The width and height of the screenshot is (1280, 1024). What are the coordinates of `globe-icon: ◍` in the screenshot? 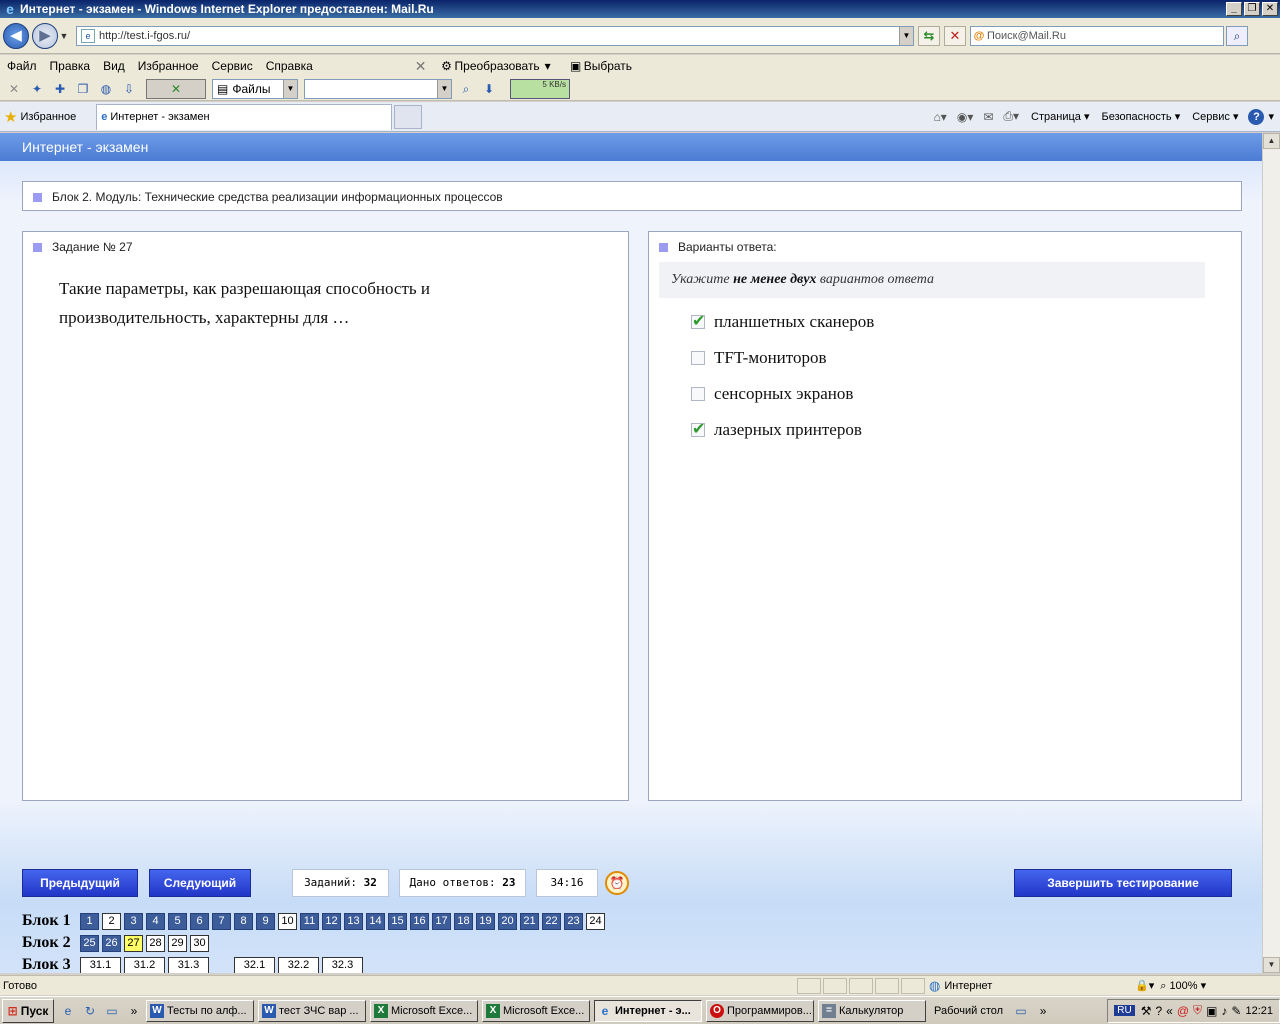 It's located at (106, 89).